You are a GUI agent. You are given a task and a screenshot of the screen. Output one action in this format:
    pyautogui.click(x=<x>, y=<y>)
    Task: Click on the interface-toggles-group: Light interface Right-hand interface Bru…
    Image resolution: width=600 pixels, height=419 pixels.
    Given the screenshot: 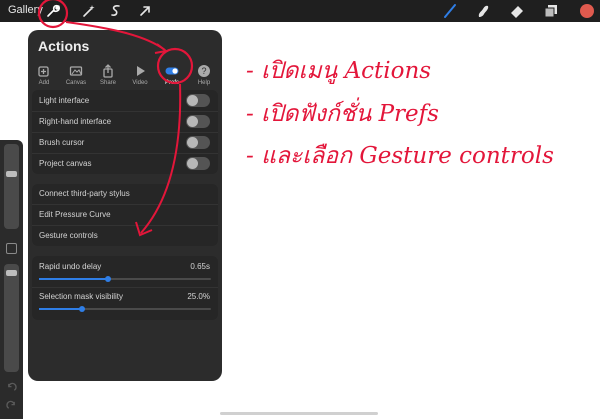 What is the action you would take?
    pyautogui.click(x=125, y=132)
    